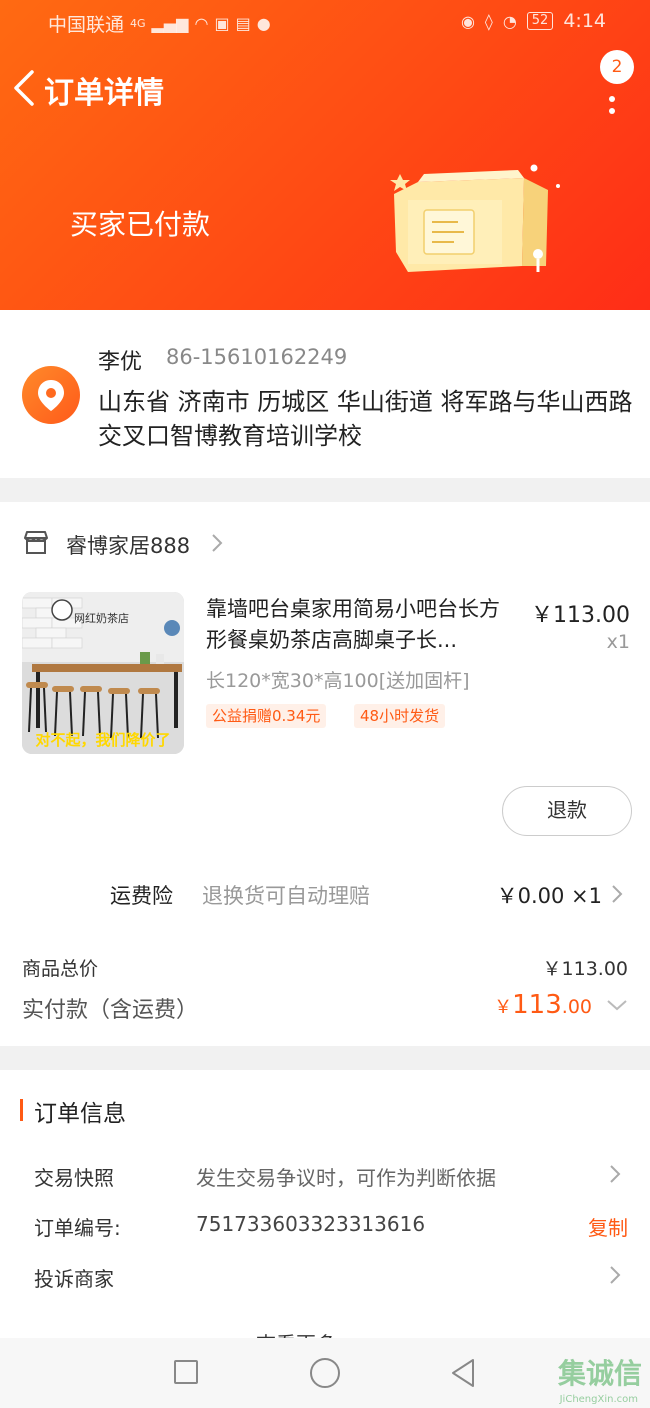 The image size is (650, 1408). Describe the element at coordinates (286, 896) in the screenshot. I see `shipping-insurance-desc: 退换货可自动理赔` at that location.